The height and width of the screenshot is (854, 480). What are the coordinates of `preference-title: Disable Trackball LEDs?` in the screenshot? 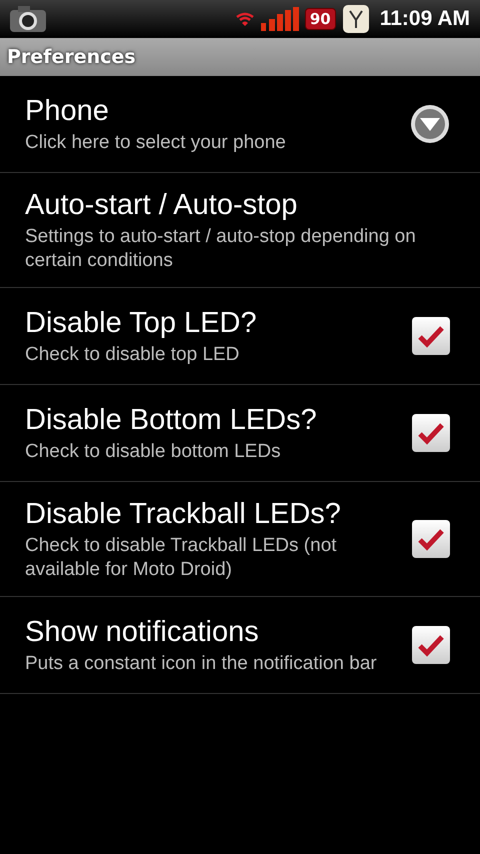 It's located at (183, 514).